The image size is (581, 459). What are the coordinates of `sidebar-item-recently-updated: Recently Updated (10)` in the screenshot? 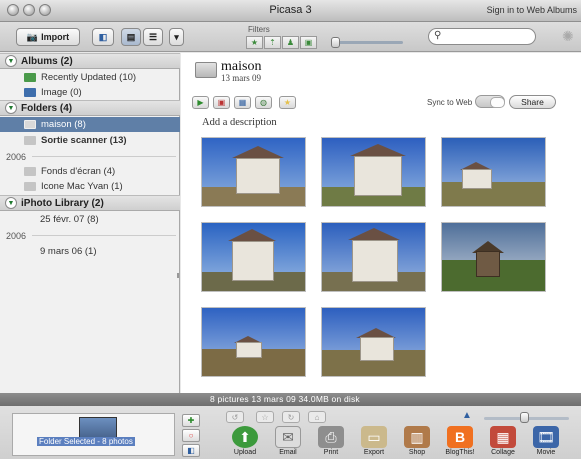 It's located at (90, 77).